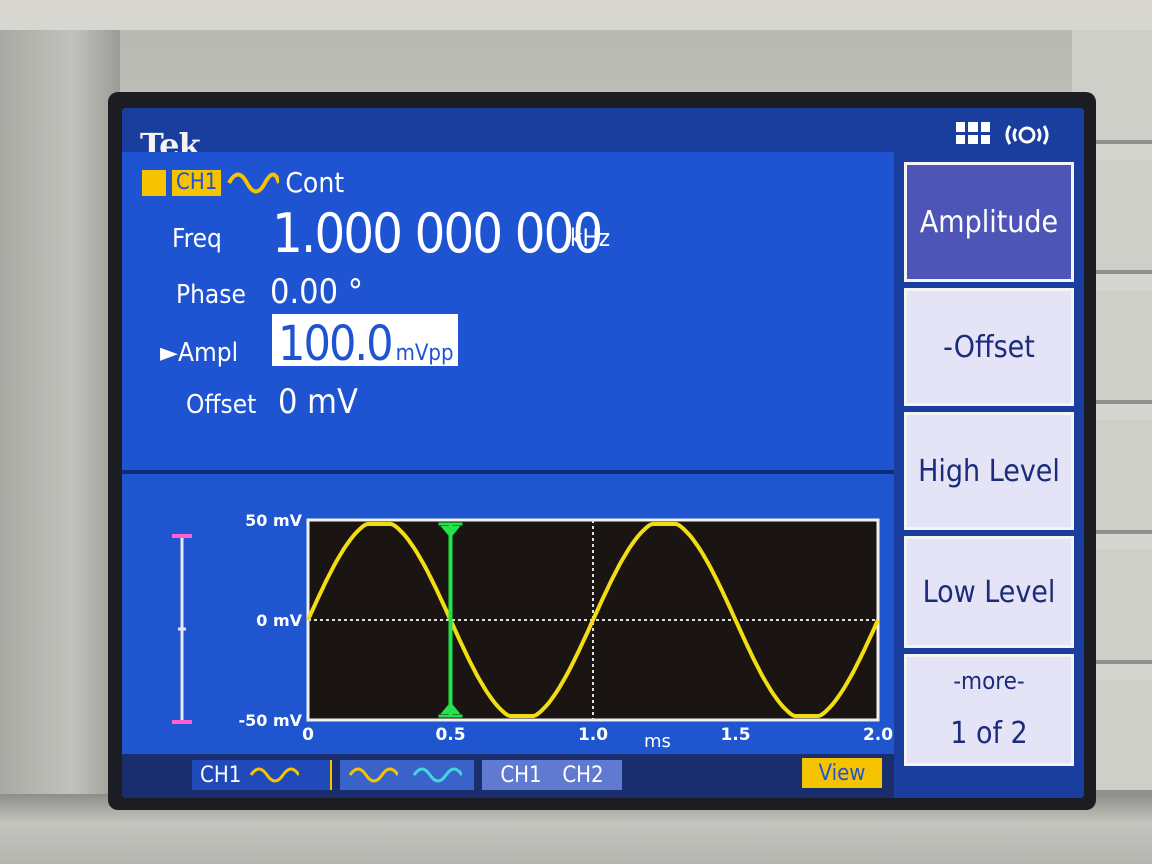 Image resolution: width=1152 pixels, height=864 pixels. What do you see at coordinates (989, 681) in the screenshot?
I see `more-label: -more-` at bounding box center [989, 681].